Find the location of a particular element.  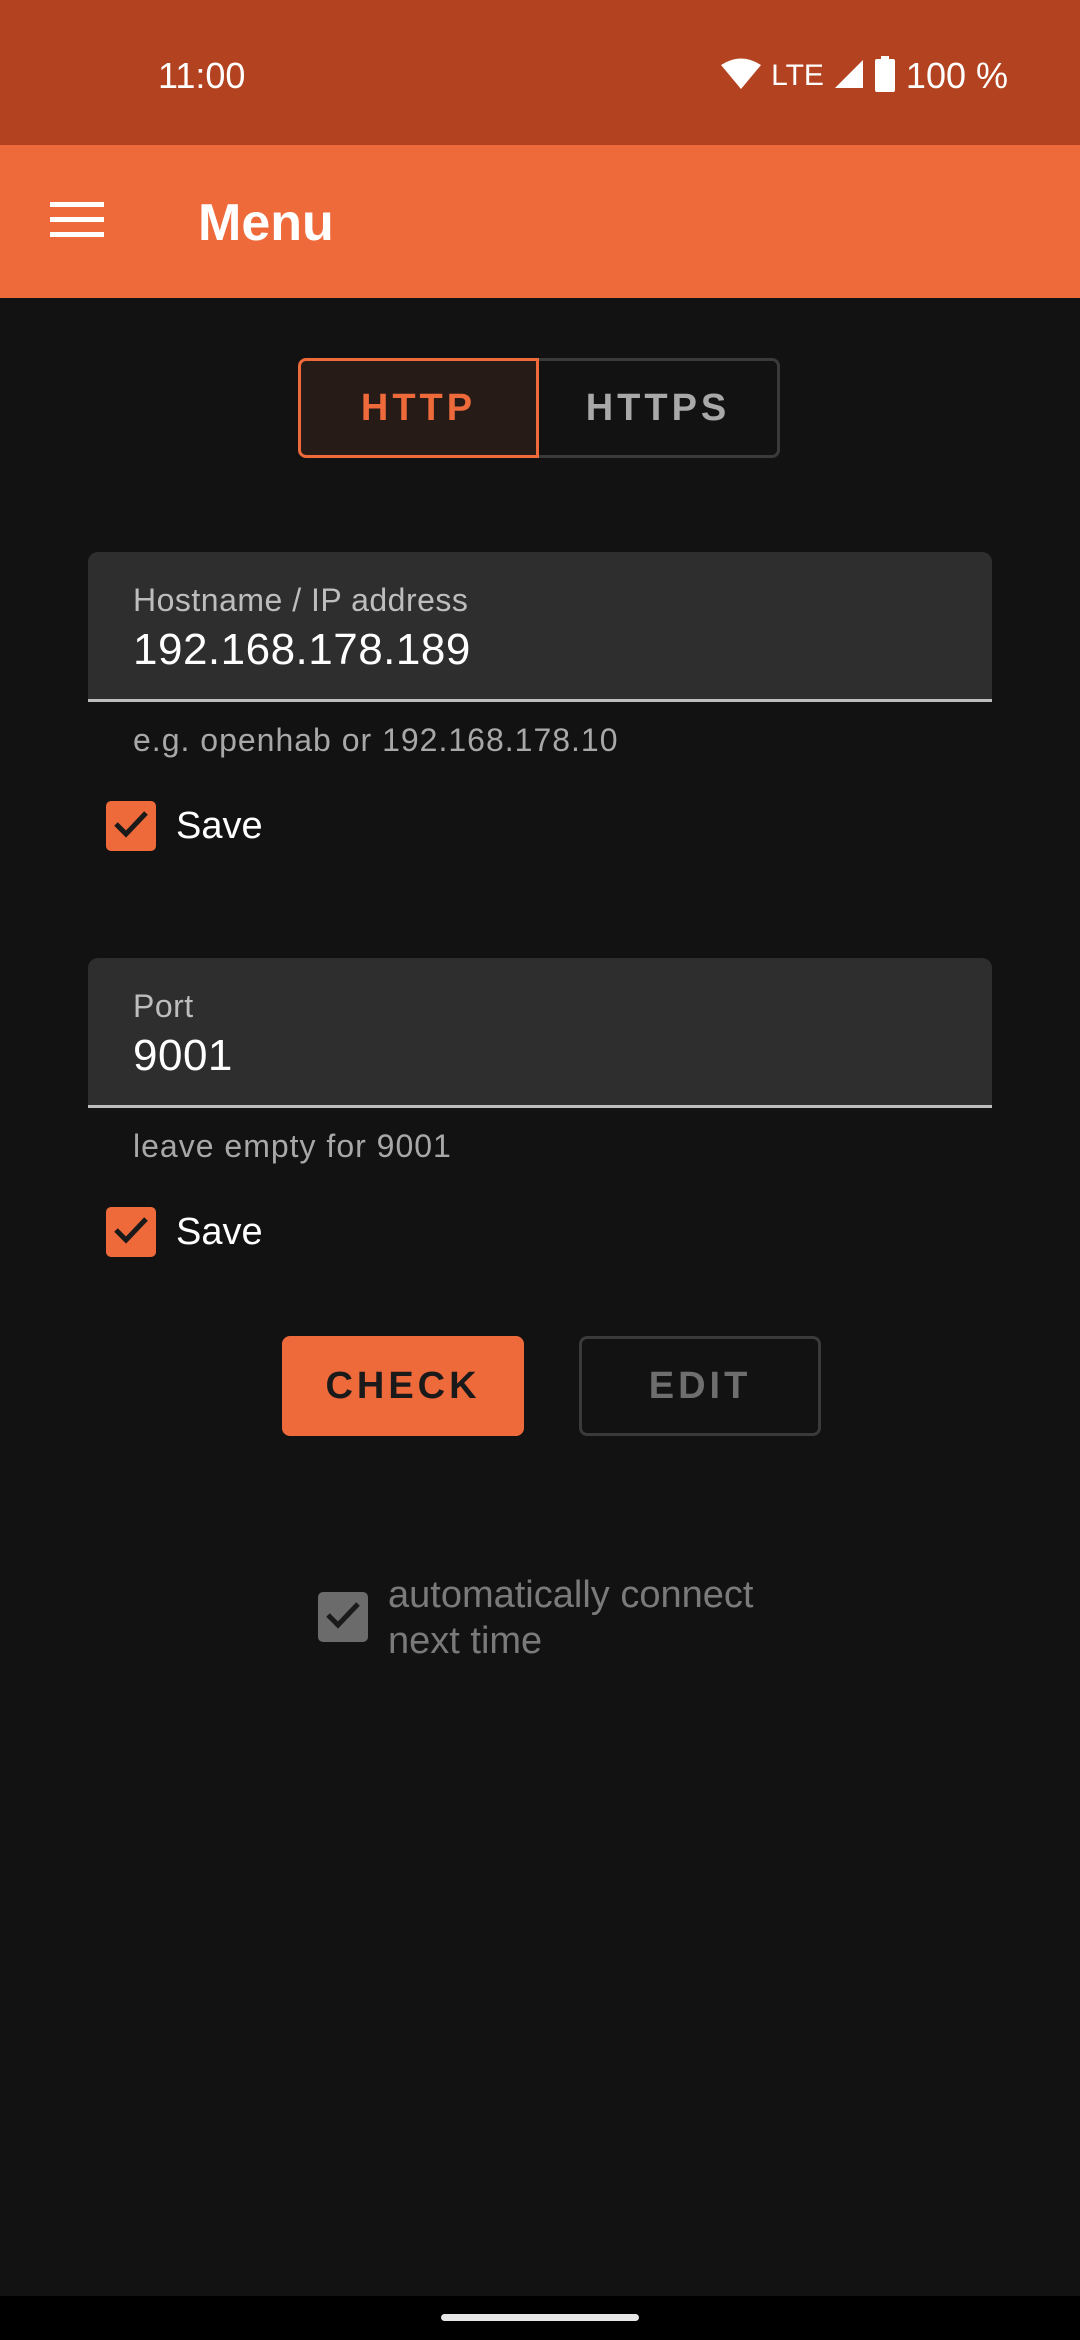

status-icons: LTE 100 % is located at coordinates (864, 76).